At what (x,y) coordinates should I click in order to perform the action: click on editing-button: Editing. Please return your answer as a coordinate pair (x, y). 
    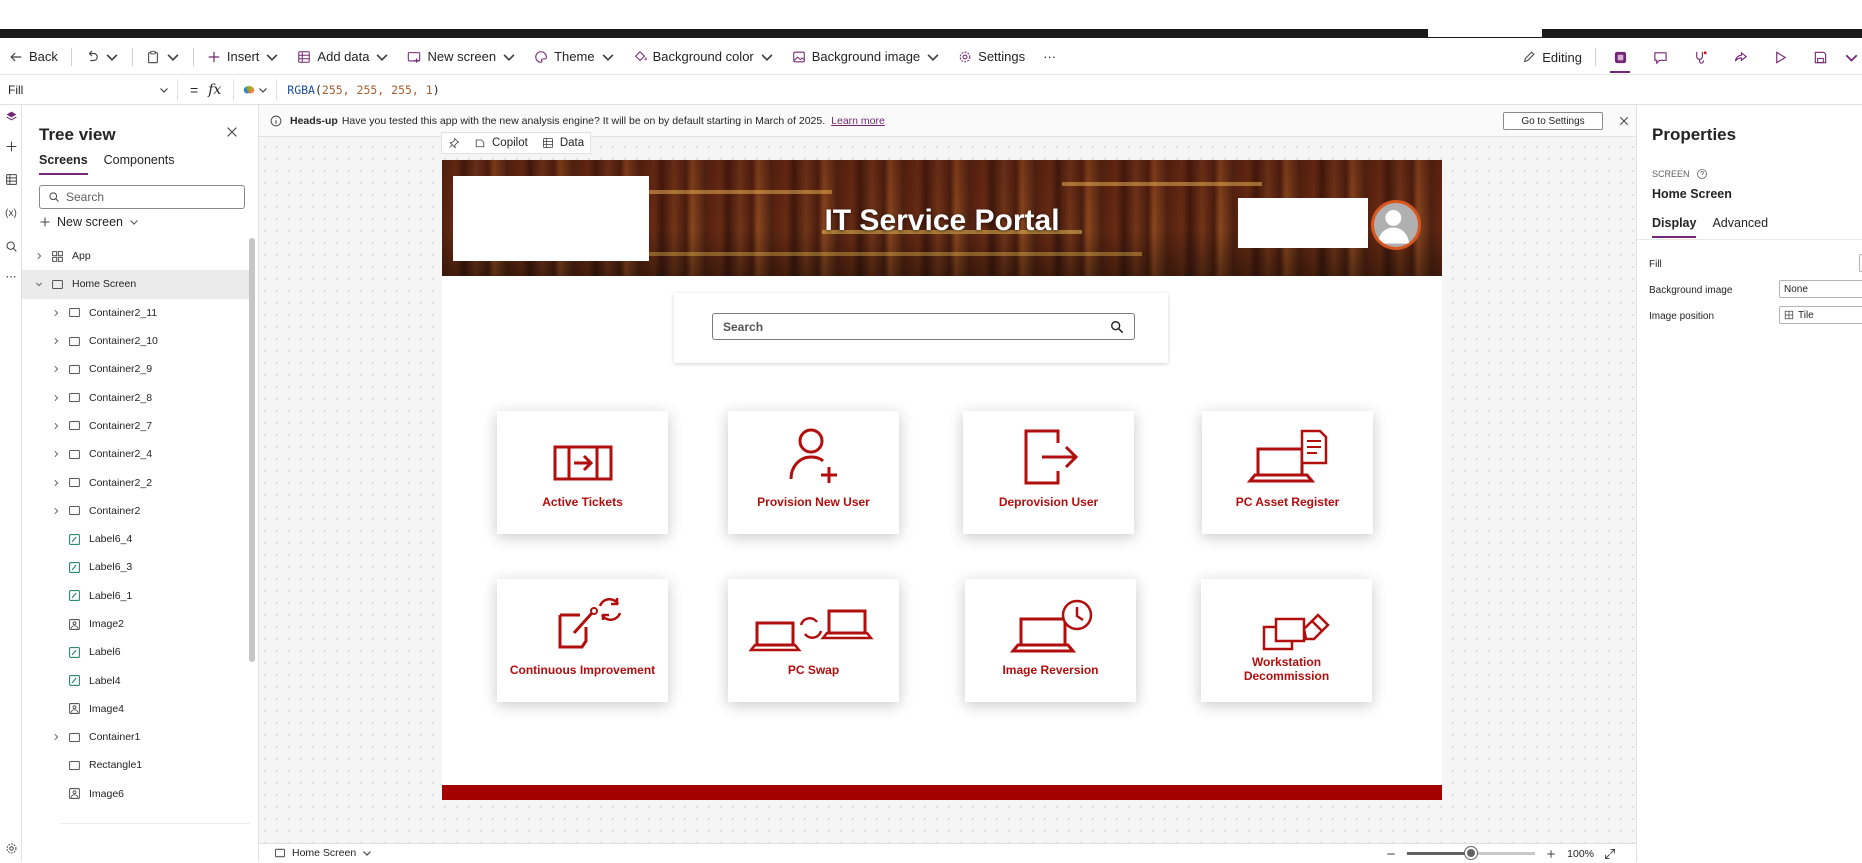
    Looking at the image, I should click on (1552, 57).